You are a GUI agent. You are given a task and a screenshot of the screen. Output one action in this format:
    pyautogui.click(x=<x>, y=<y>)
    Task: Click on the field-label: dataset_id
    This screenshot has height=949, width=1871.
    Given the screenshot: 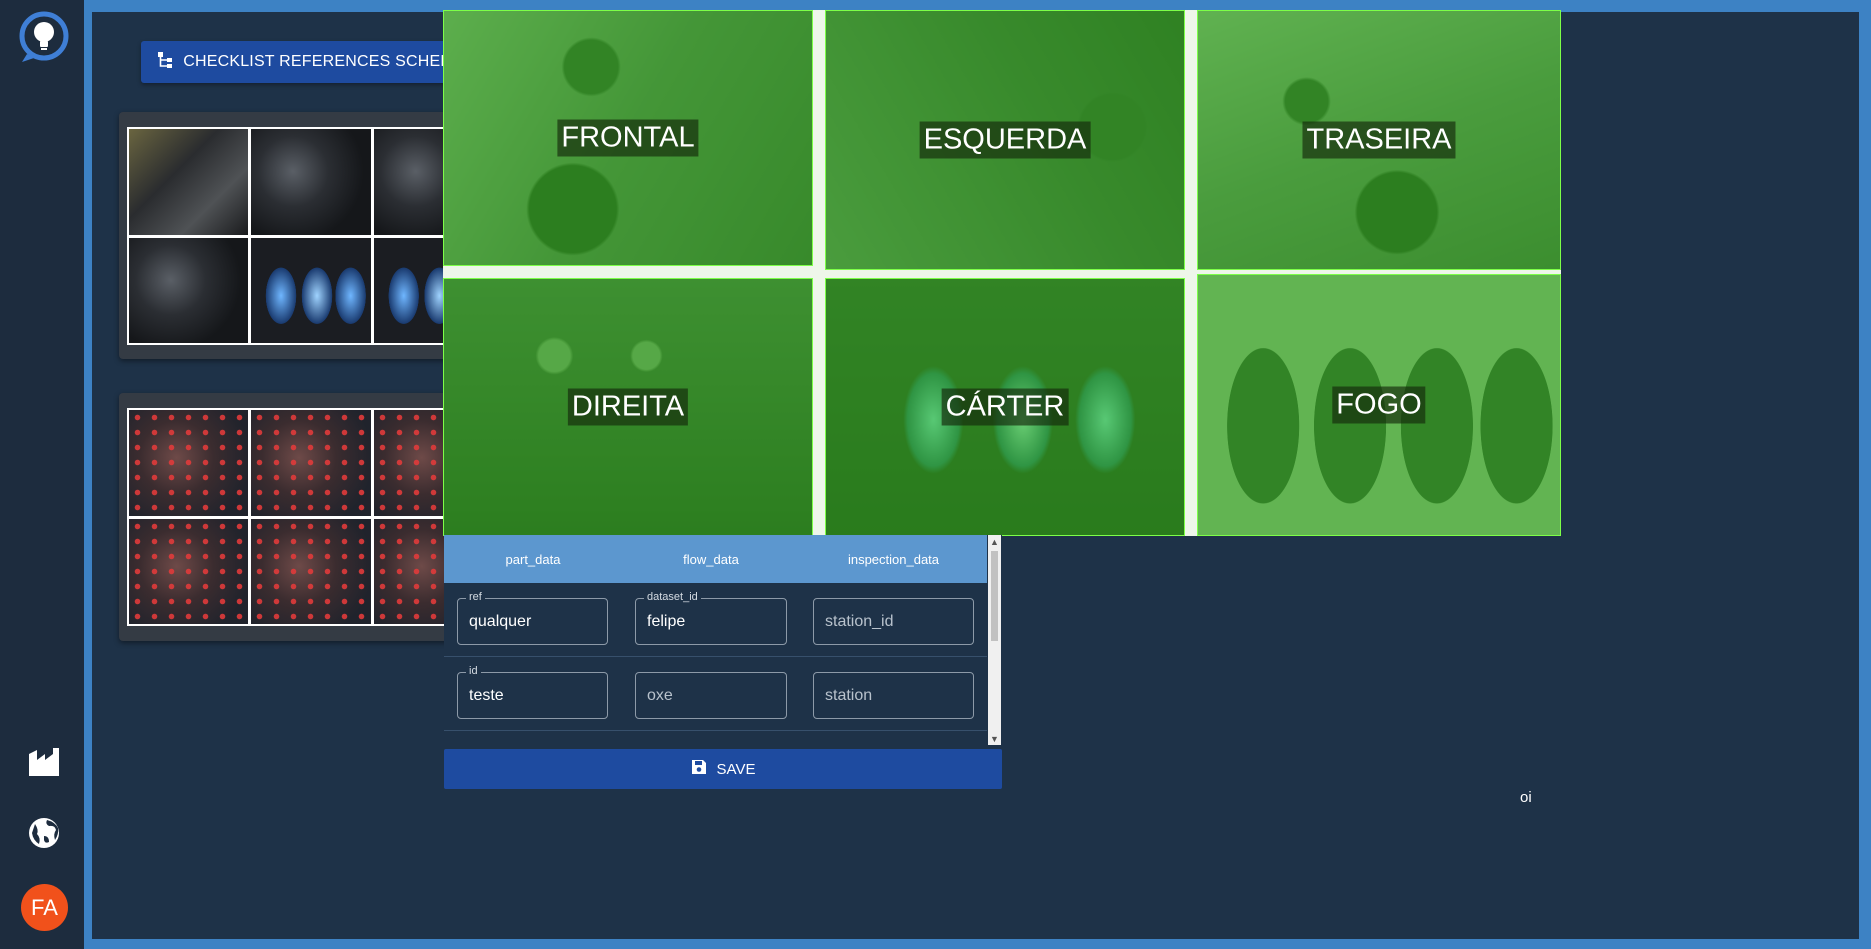 What is the action you would take?
    pyautogui.click(x=672, y=597)
    